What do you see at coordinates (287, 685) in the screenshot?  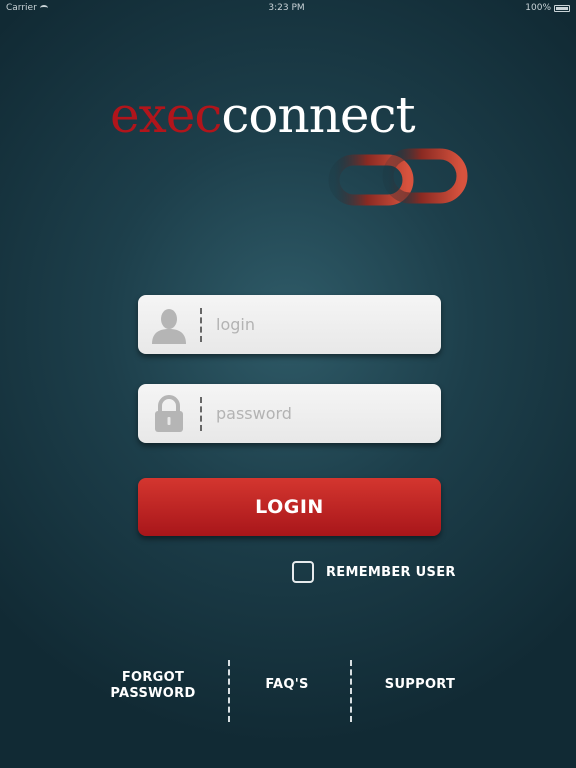 I see `faq-link: FAQ'S` at bounding box center [287, 685].